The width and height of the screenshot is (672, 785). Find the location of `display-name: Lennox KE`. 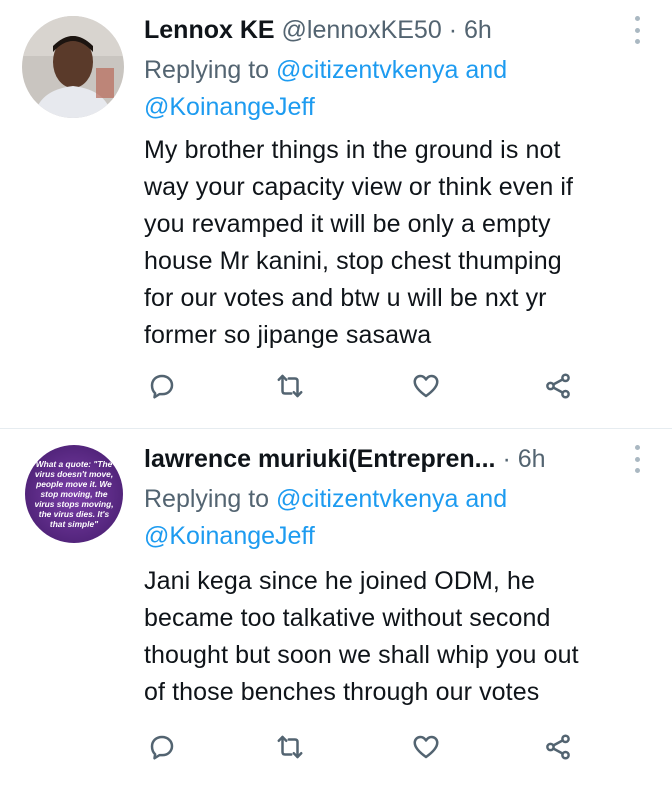

display-name: Lennox KE is located at coordinates (209, 30).